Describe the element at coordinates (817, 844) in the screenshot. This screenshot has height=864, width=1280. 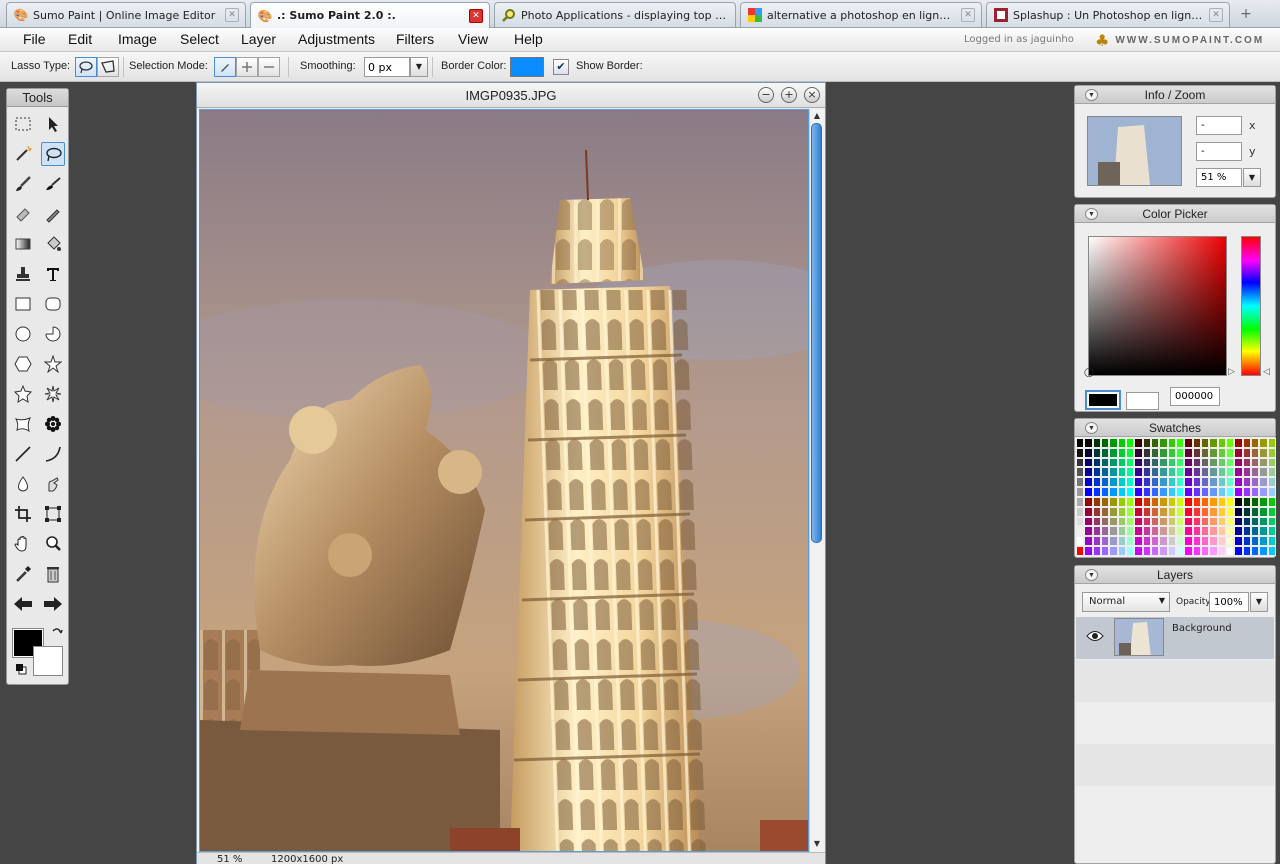
I see `scroll-down-arrow-icon: ▼` at that location.